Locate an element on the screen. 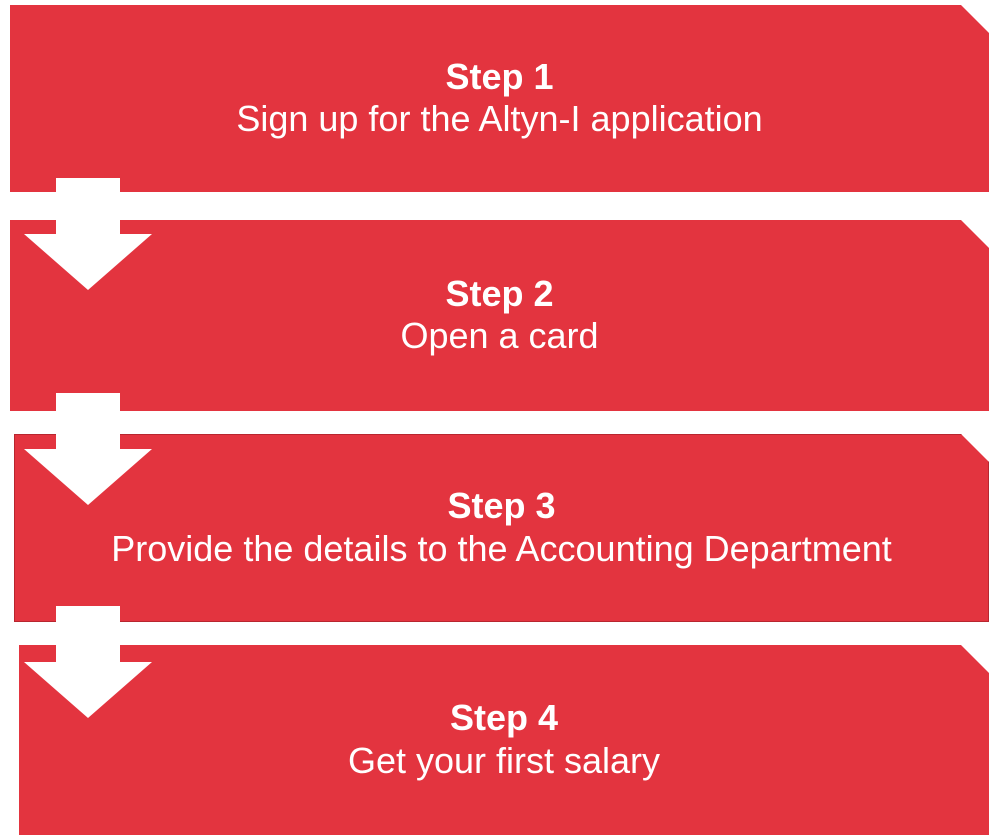 The width and height of the screenshot is (989, 835). step-title: Step 4 is located at coordinates (504, 718).